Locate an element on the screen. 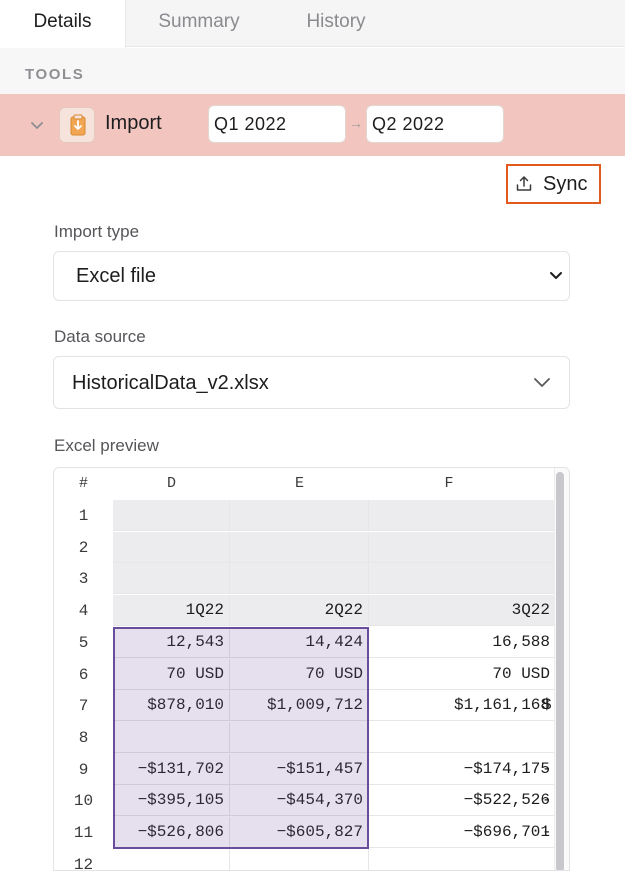 This screenshot has height=871, width=625. column-header-e: E is located at coordinates (299, 484).